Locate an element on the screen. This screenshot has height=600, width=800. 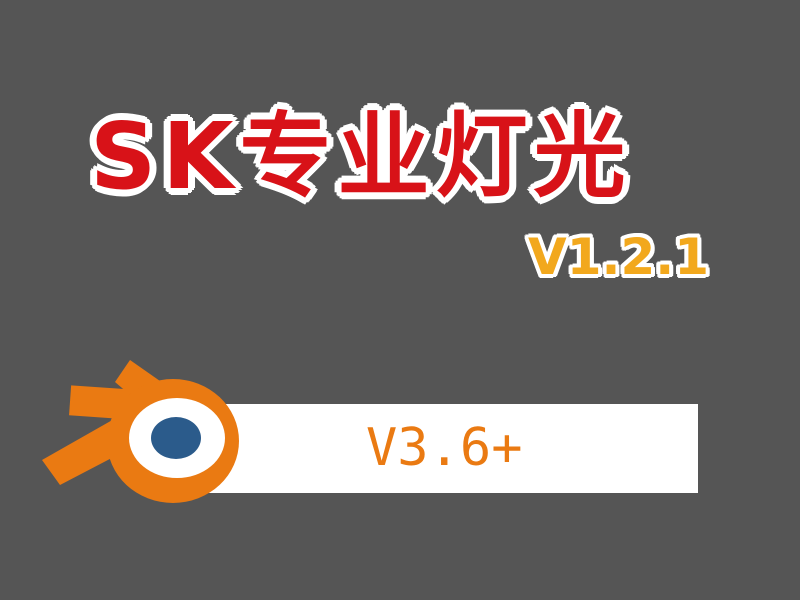
blender-version-requirement: V3.6+ is located at coordinates (444, 448).